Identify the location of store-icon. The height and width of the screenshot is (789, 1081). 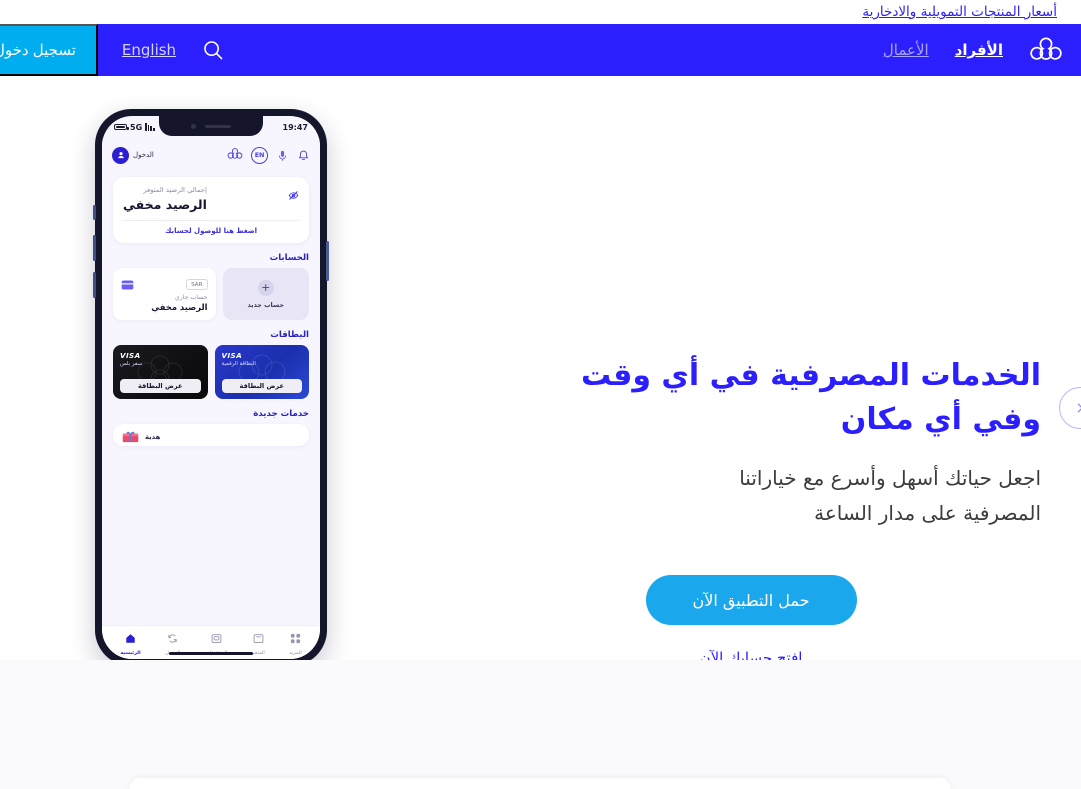
(258, 638).